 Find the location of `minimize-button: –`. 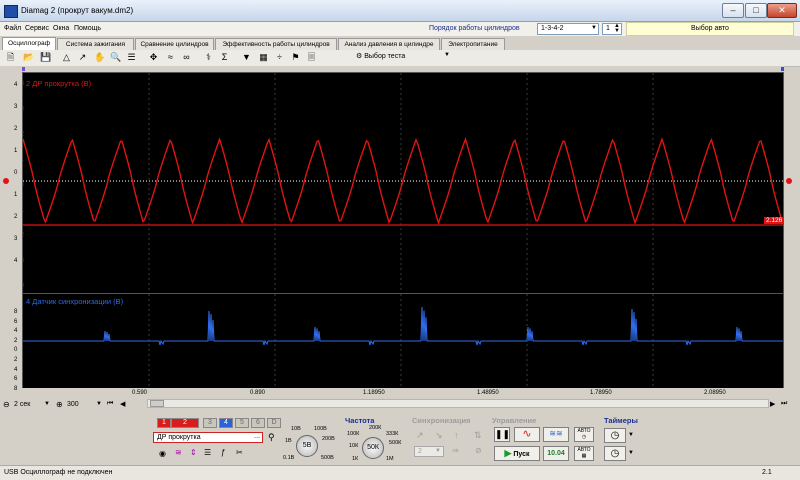

minimize-button: – is located at coordinates (733, 10).